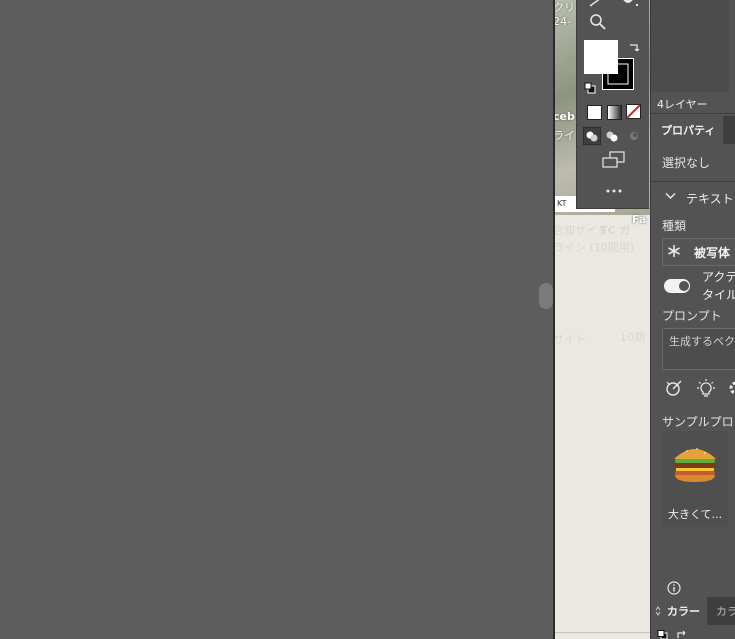  I want to click on pen-icon, so click(597, 4).